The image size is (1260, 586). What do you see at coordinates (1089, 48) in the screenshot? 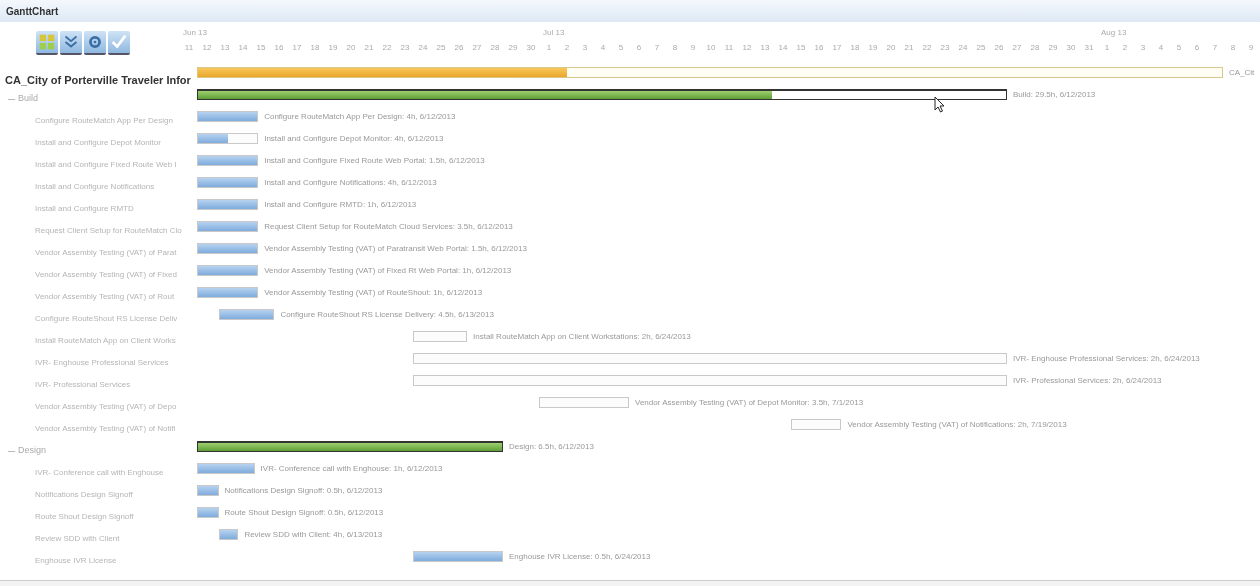
I see `day-label: 31` at bounding box center [1089, 48].